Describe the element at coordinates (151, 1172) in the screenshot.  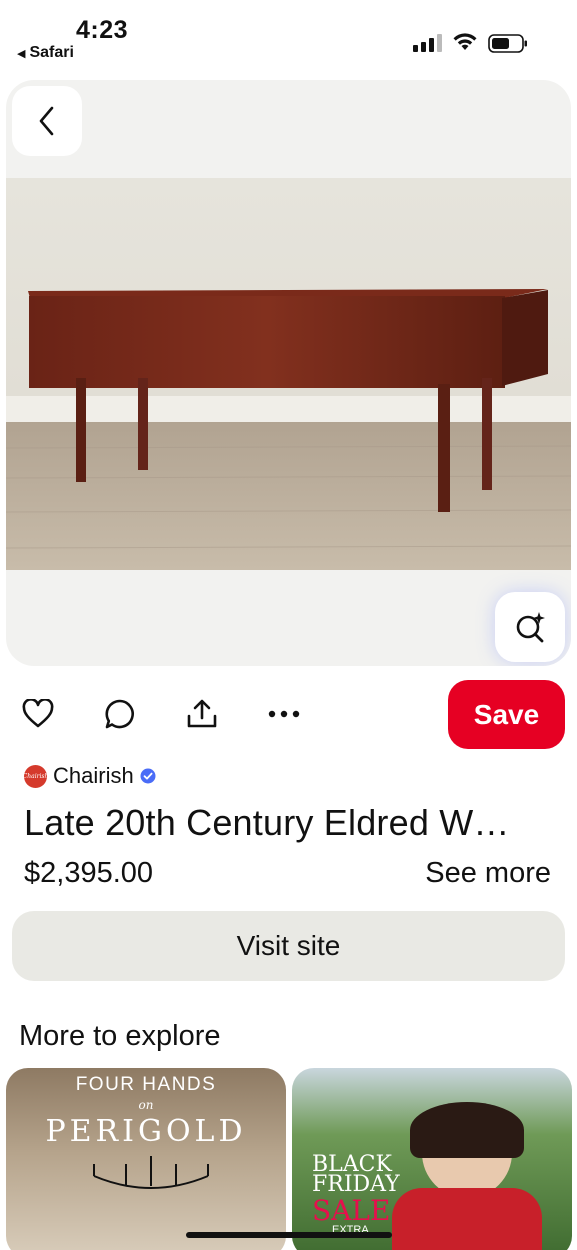
I see `chandelier-icon` at that location.